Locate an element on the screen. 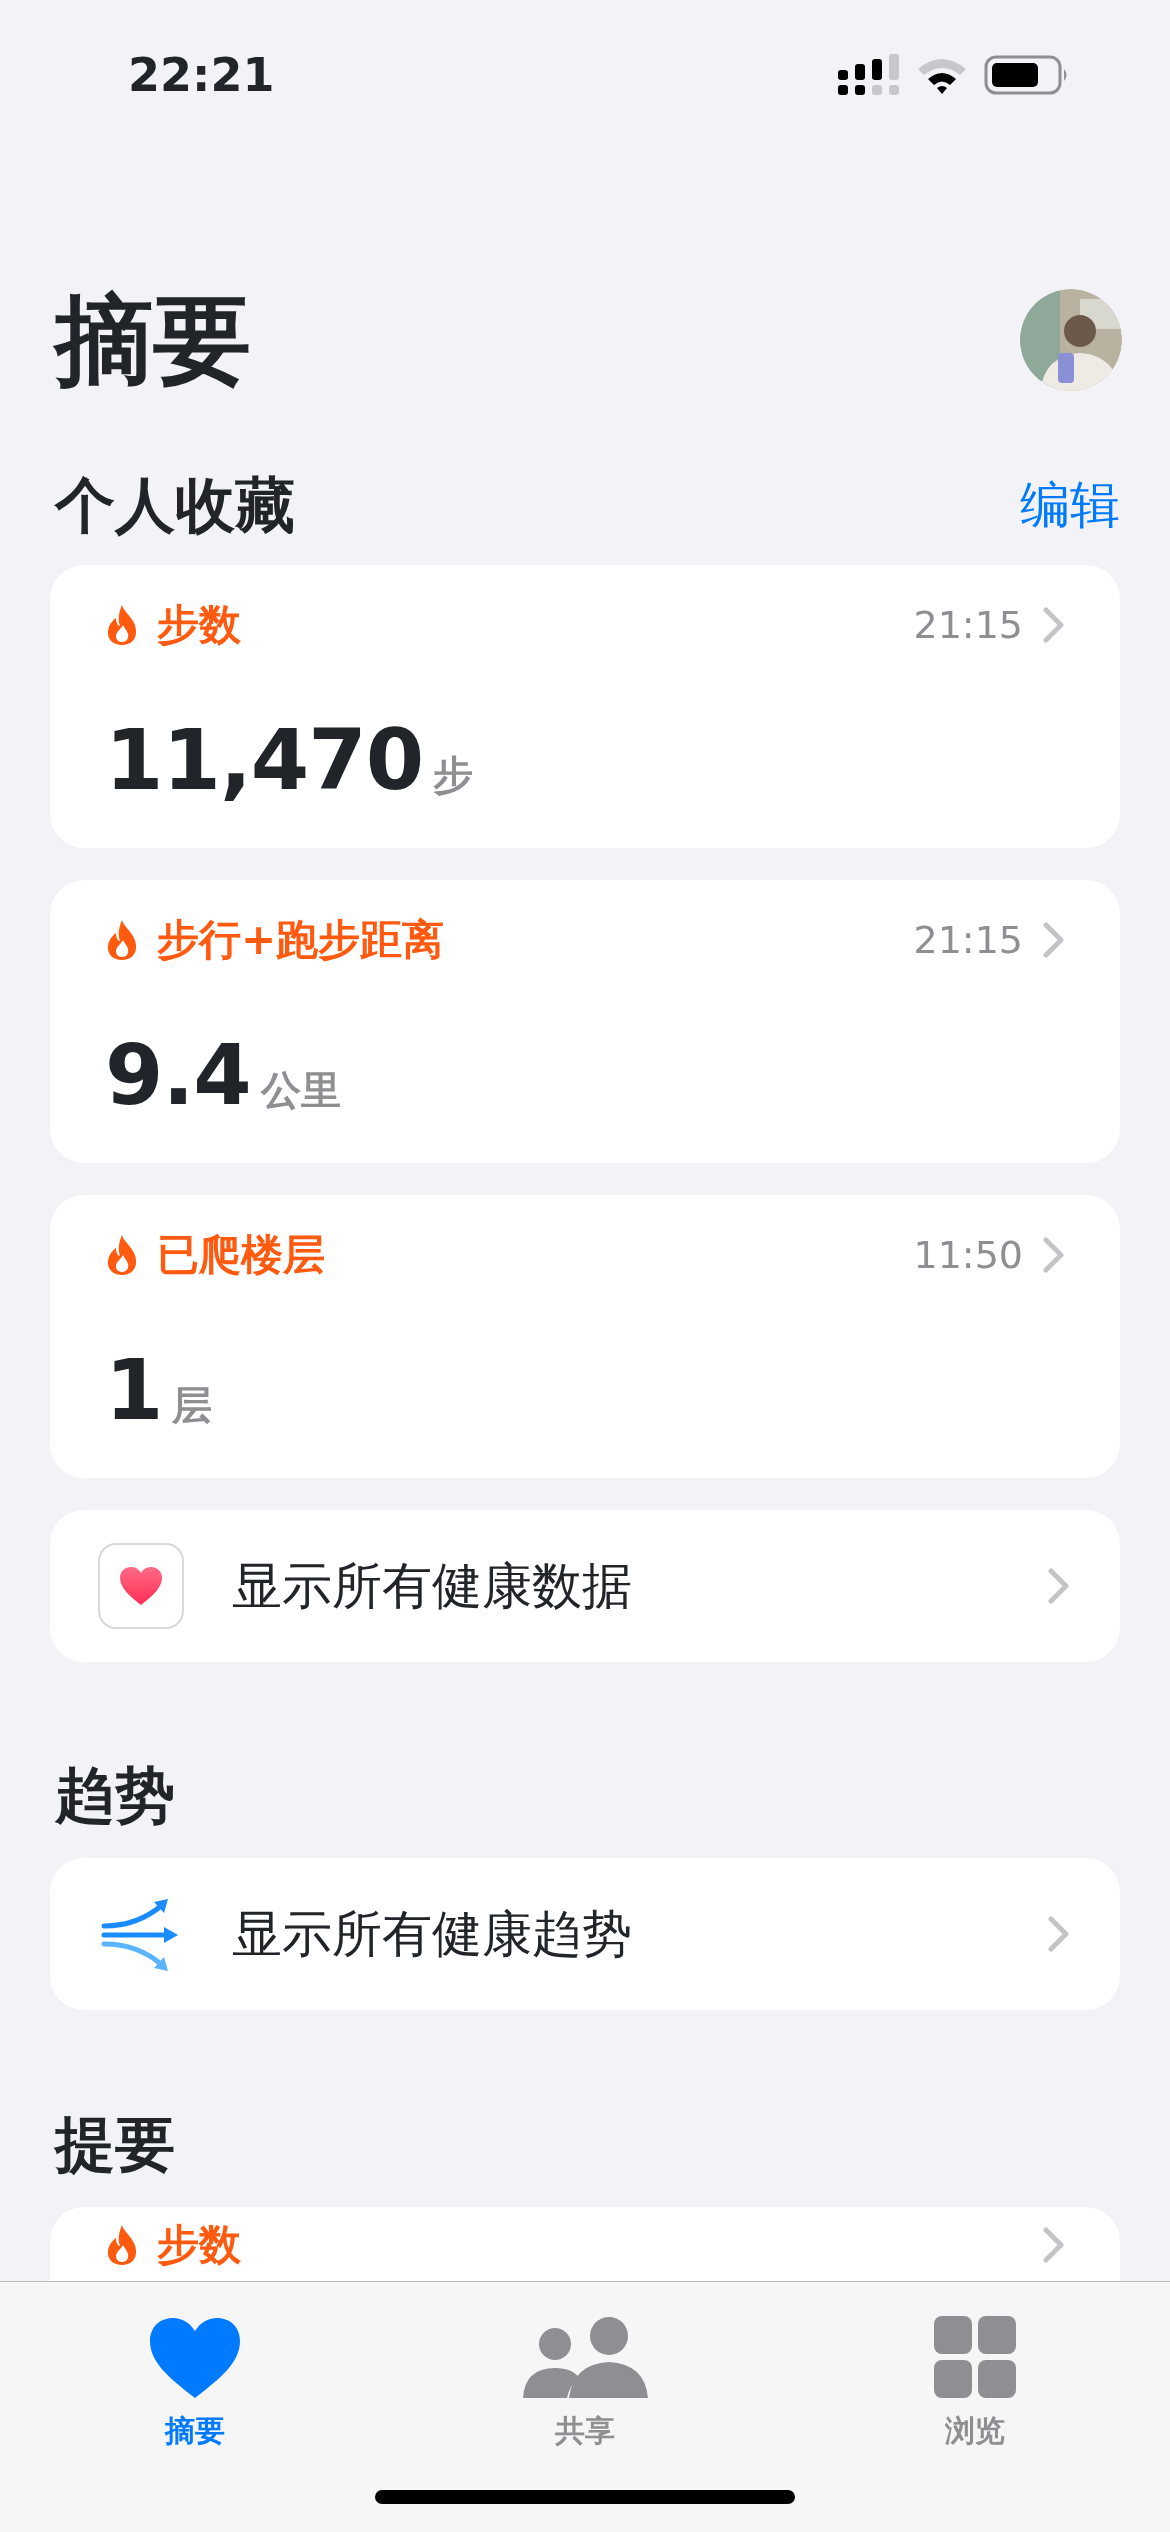 This screenshot has width=1170, height=2532. metric-card: 已爬楼层 11:50 1 层 is located at coordinates (585, 1336).